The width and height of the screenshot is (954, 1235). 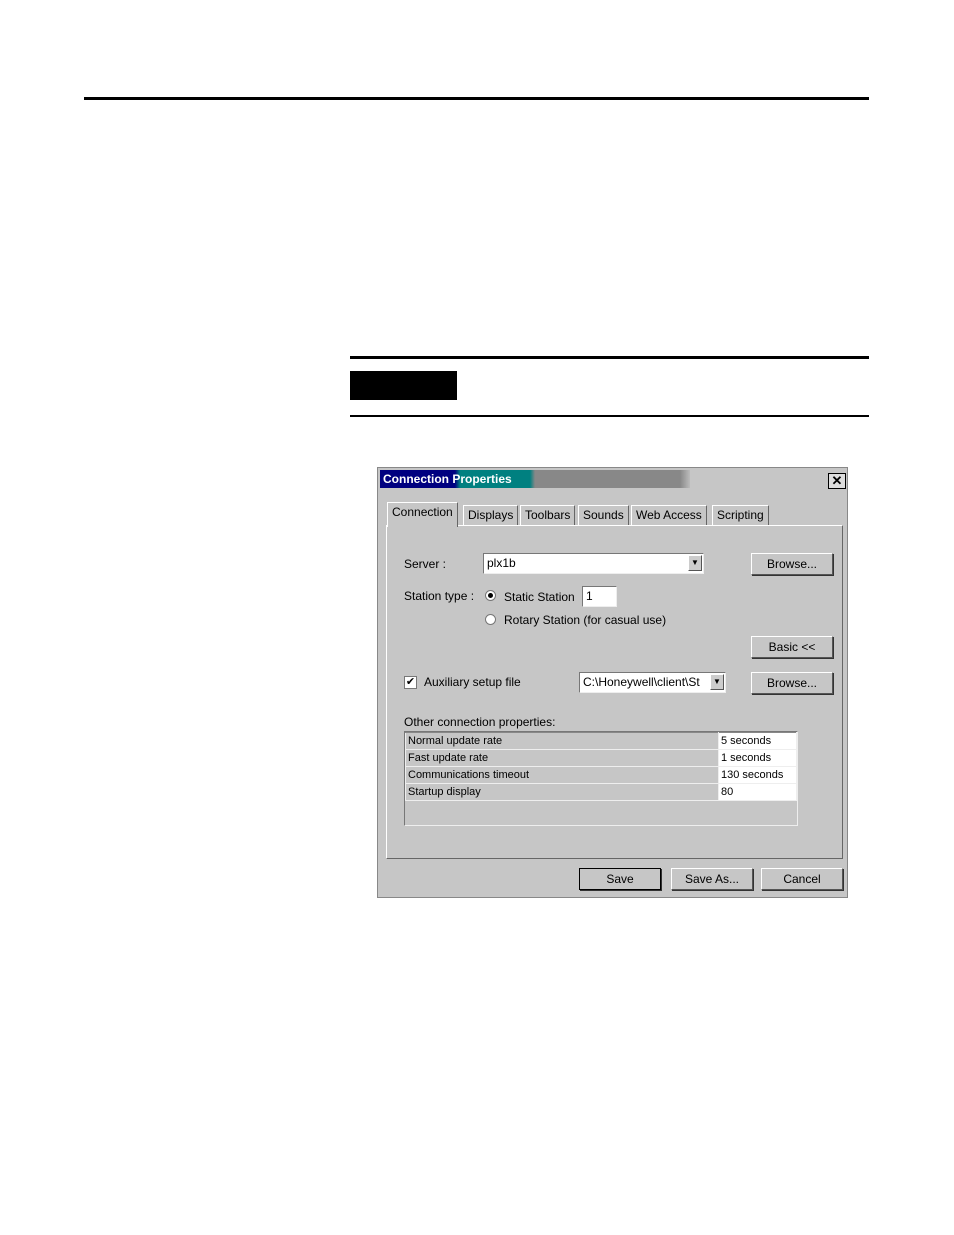 What do you see at coordinates (757, 741) in the screenshot?
I see `property-value: 5 seconds` at bounding box center [757, 741].